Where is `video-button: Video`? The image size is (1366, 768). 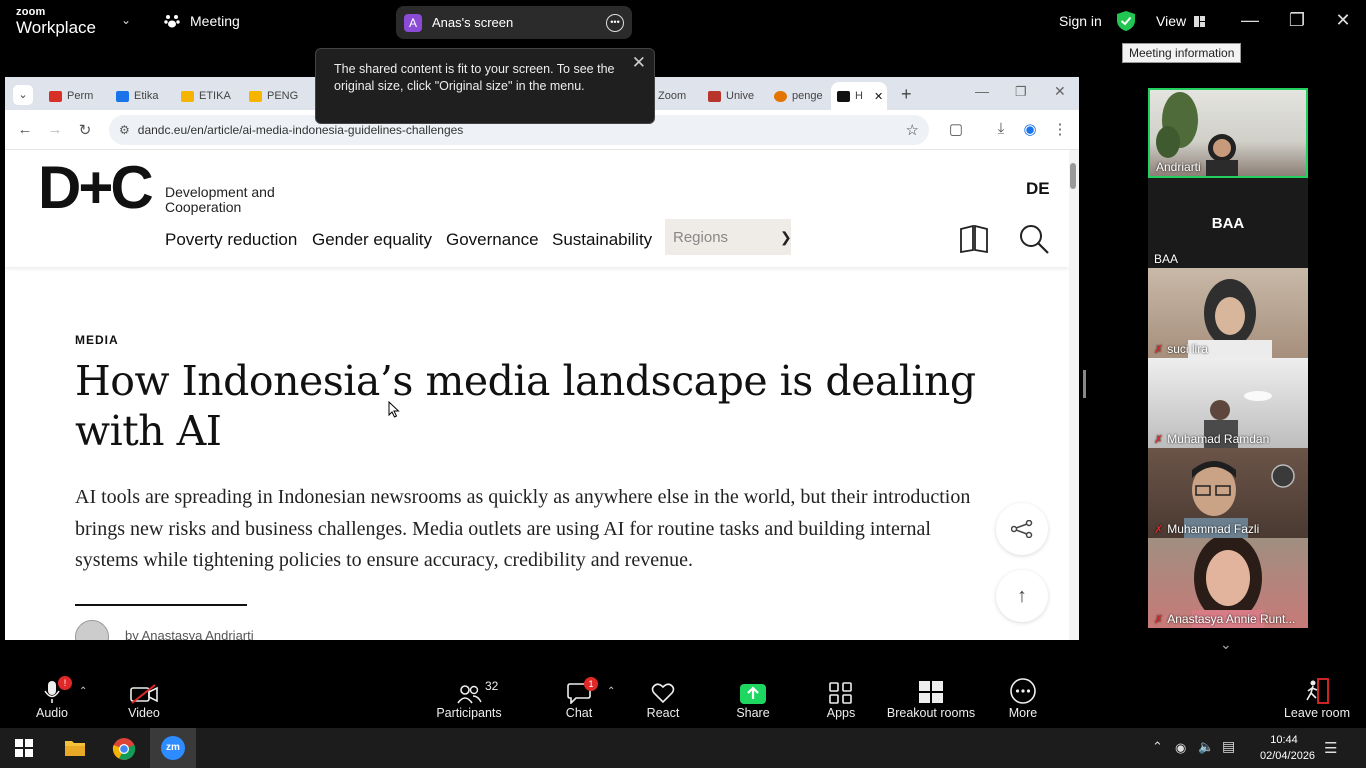
video-button: Video is located at coordinates (144, 698).